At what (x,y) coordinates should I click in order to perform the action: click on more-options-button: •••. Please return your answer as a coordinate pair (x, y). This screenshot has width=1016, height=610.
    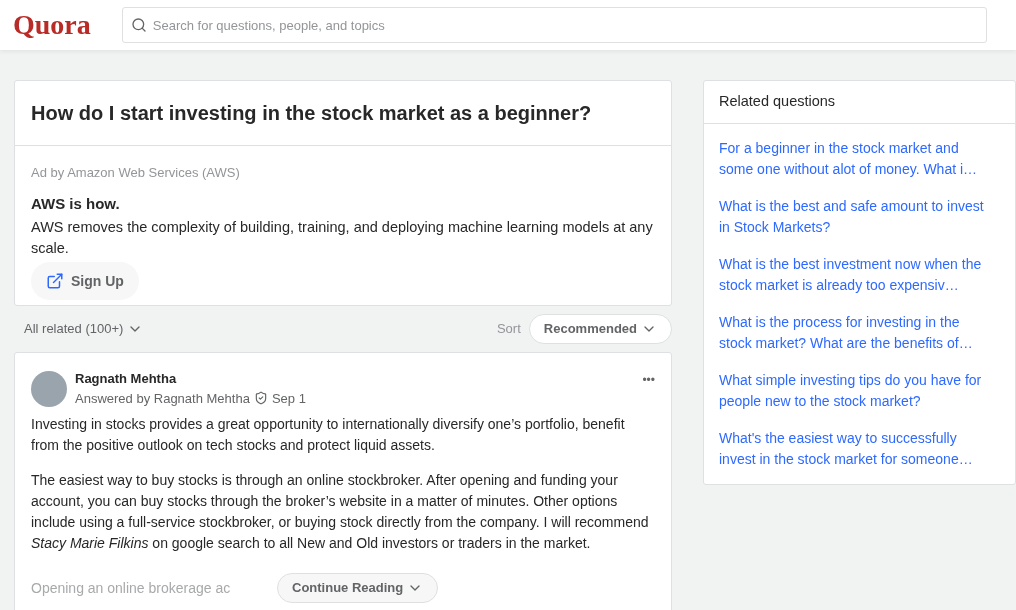
    Looking at the image, I should click on (648, 380).